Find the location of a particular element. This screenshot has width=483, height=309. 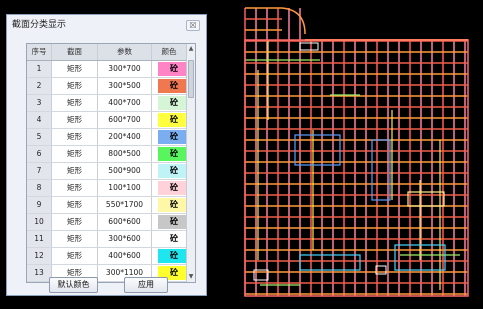

table-header: 序号 截面 参数 颜色 is located at coordinates (107, 52).